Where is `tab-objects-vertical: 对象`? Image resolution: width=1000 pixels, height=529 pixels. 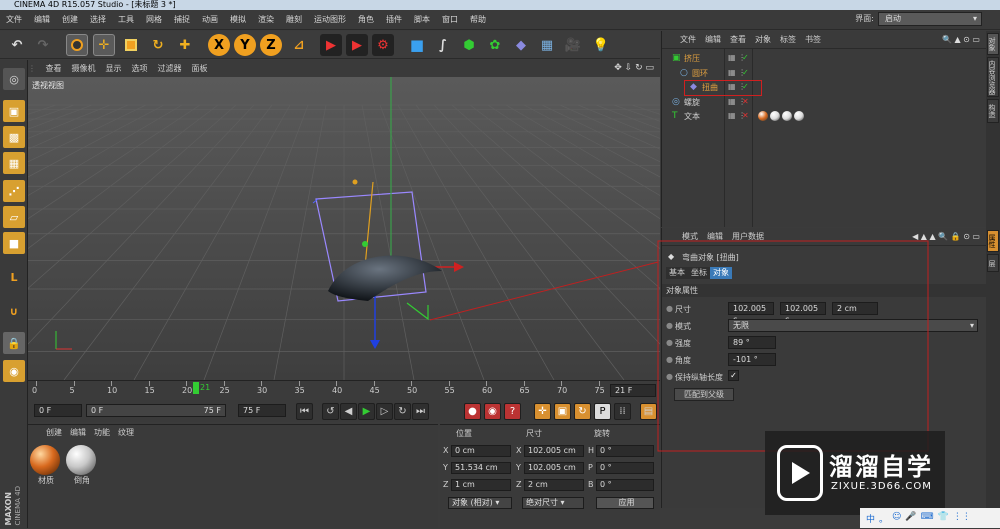
tab-objects-vertical: 对象 is located at coordinates (993, 44).